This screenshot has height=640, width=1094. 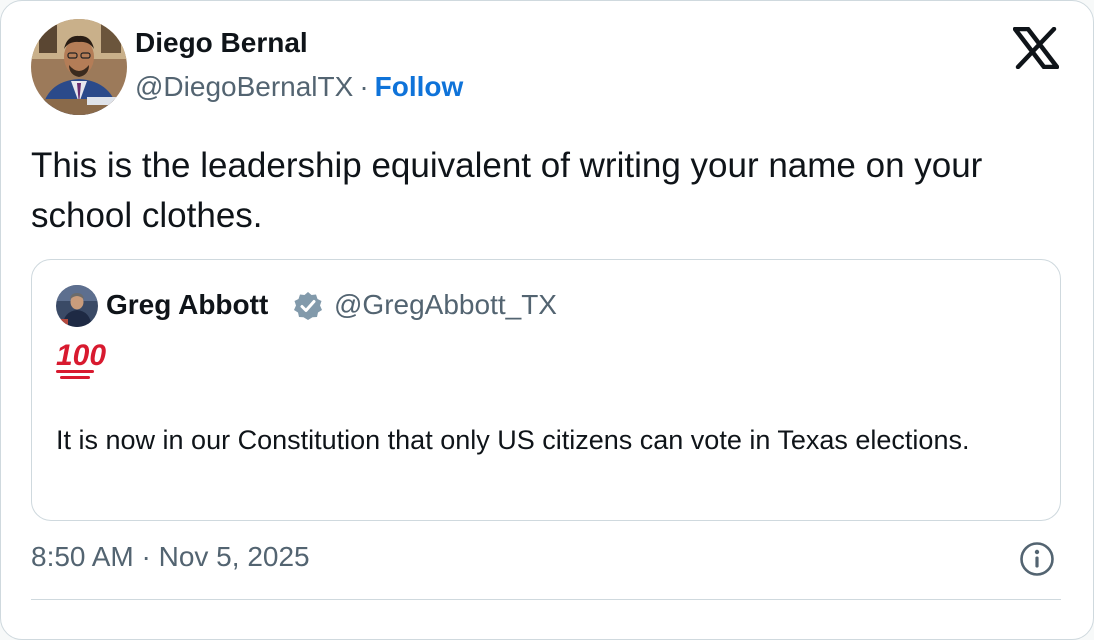 I want to click on emoji-text: 100, so click(x=81, y=355).